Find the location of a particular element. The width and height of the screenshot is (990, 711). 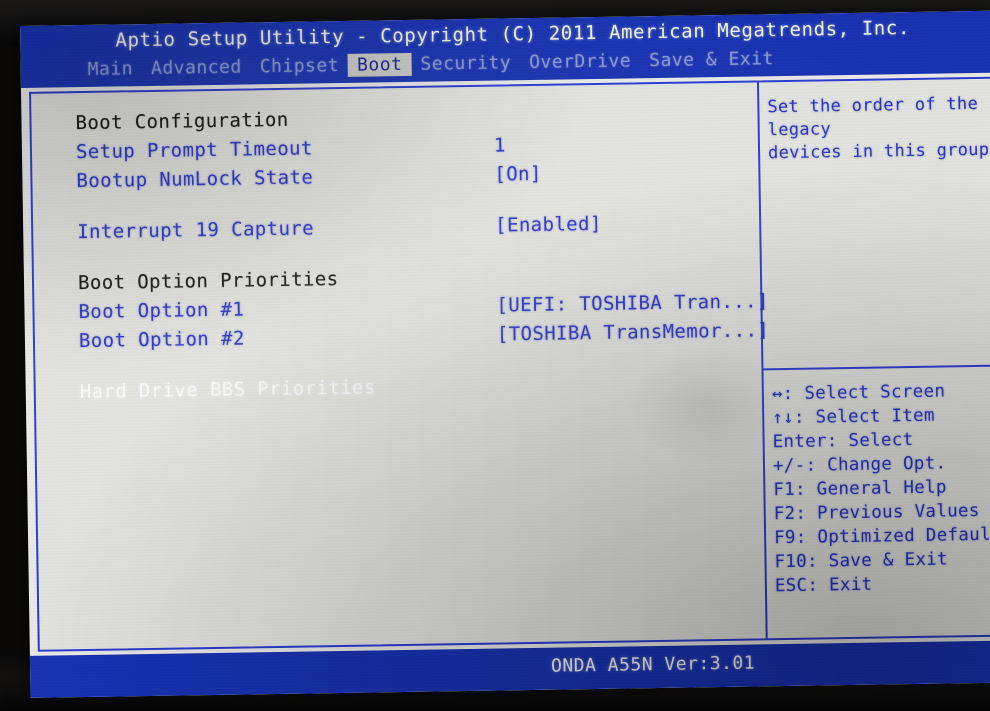

setting-label: Boot Option #2 is located at coordinates (161, 340).